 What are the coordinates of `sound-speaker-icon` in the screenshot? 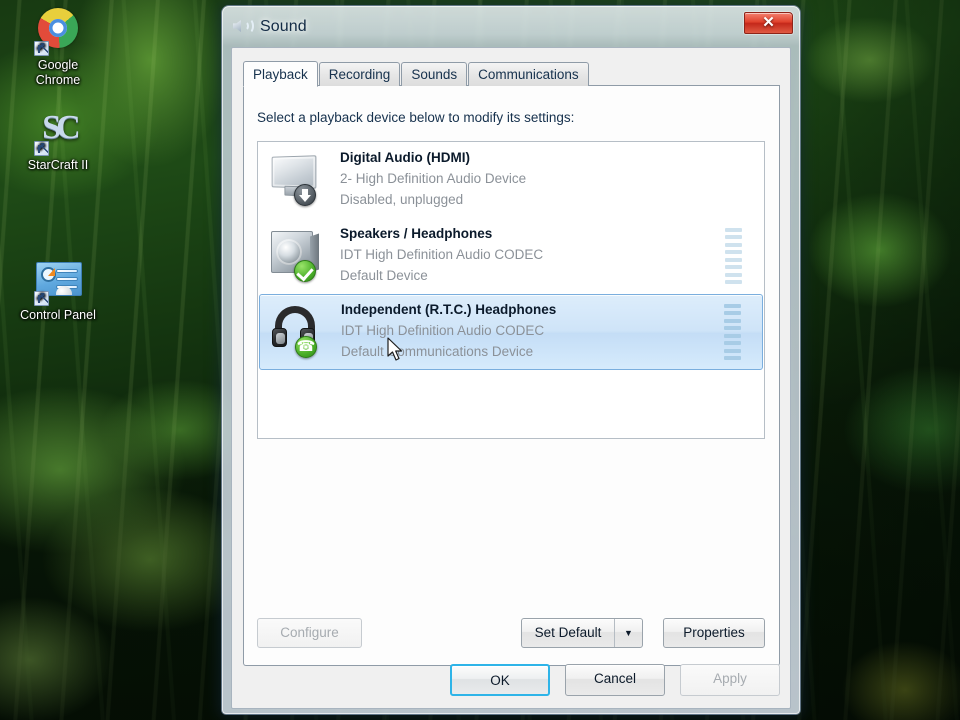 It's located at (243, 26).